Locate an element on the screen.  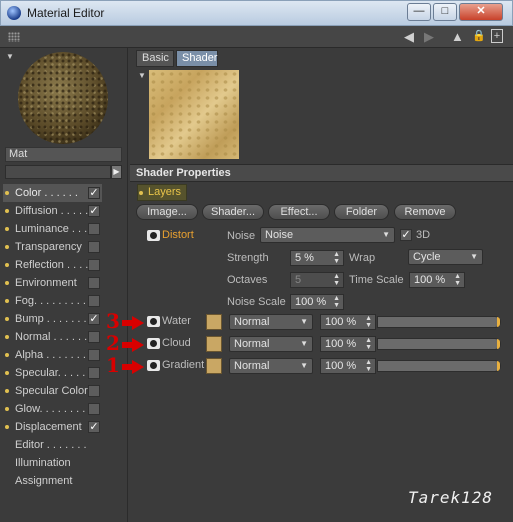
layer-row: 2 Cloud Normal ▼ 100 % ▲ ▼ is located at coordinates (309, 343).